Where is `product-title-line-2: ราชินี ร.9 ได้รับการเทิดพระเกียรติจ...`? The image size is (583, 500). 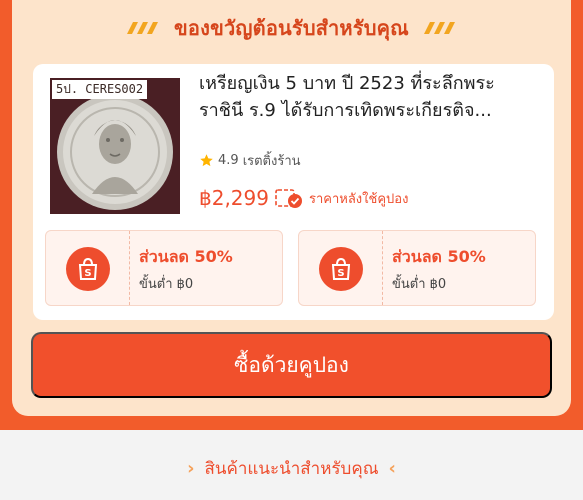 product-title-line-2: ราชินี ร.9 ได้รับการเทิดพระเกียรติจ... is located at coordinates (345, 110).